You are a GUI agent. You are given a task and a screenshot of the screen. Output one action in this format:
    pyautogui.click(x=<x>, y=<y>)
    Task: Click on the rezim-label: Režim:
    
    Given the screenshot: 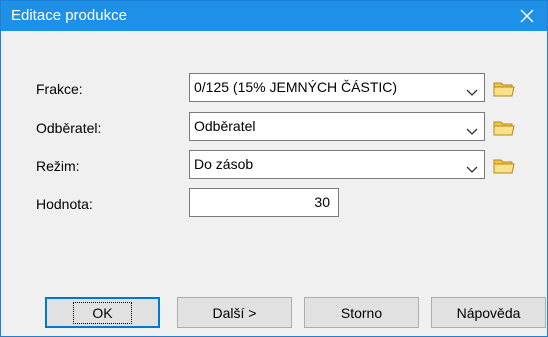 What is the action you would take?
    pyautogui.click(x=58, y=166)
    